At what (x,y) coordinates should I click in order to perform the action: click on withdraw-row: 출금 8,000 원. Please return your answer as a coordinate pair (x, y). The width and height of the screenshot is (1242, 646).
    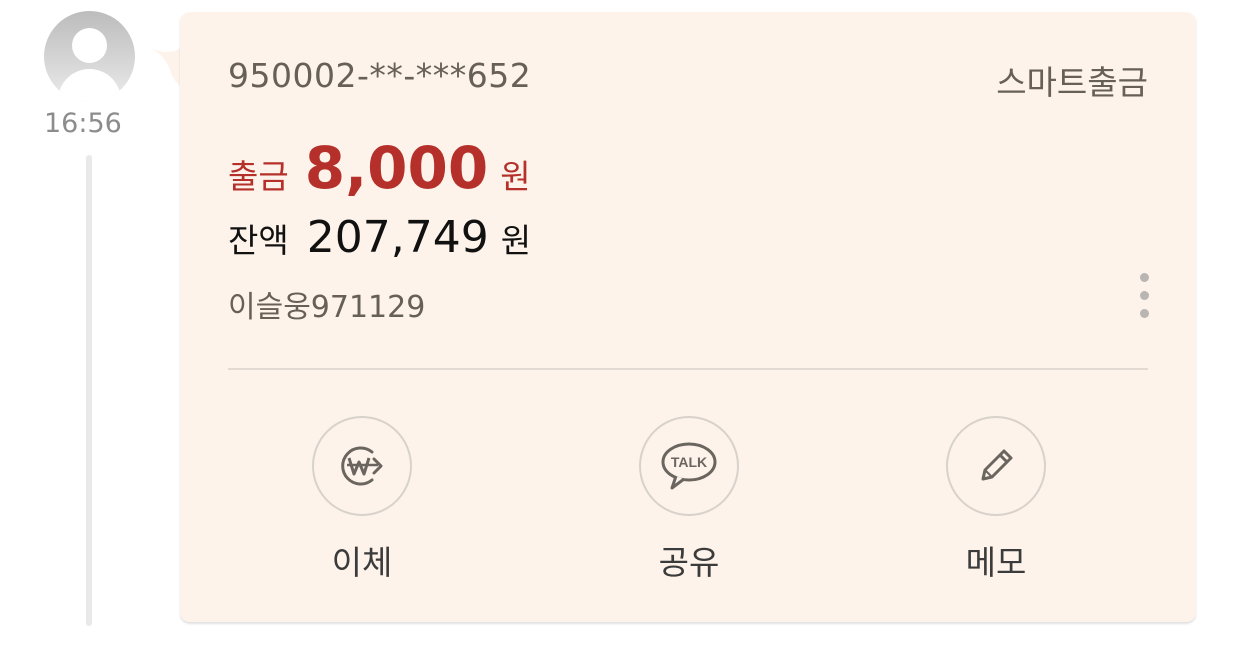
    Looking at the image, I should click on (379, 168).